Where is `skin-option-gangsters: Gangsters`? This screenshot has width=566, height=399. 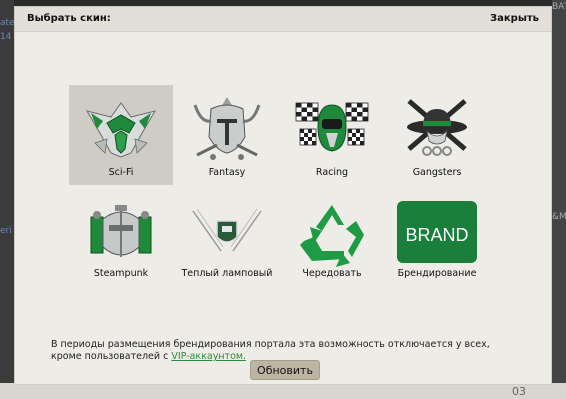
skin-option-gangsters: Gangsters is located at coordinates (437, 135).